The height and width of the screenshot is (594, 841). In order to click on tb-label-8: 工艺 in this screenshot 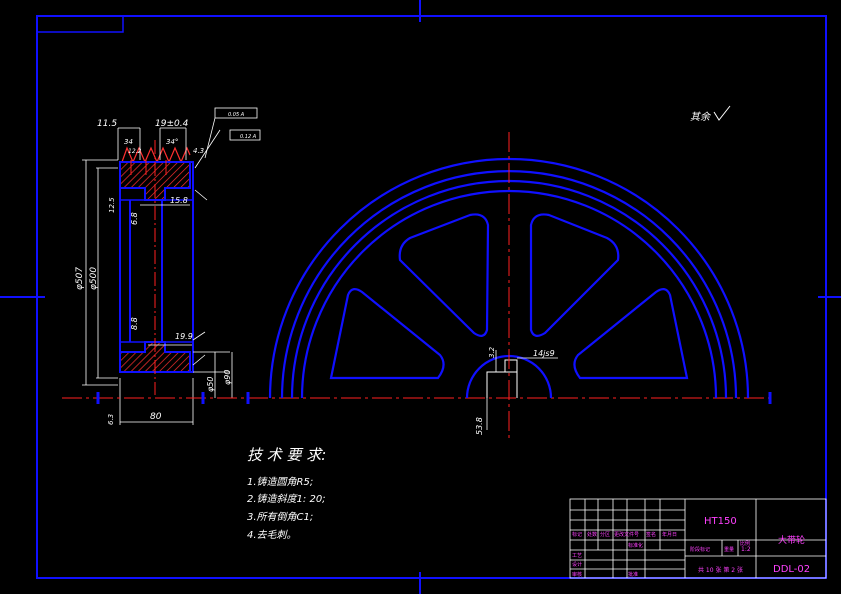, I will do `click(577, 556)`.